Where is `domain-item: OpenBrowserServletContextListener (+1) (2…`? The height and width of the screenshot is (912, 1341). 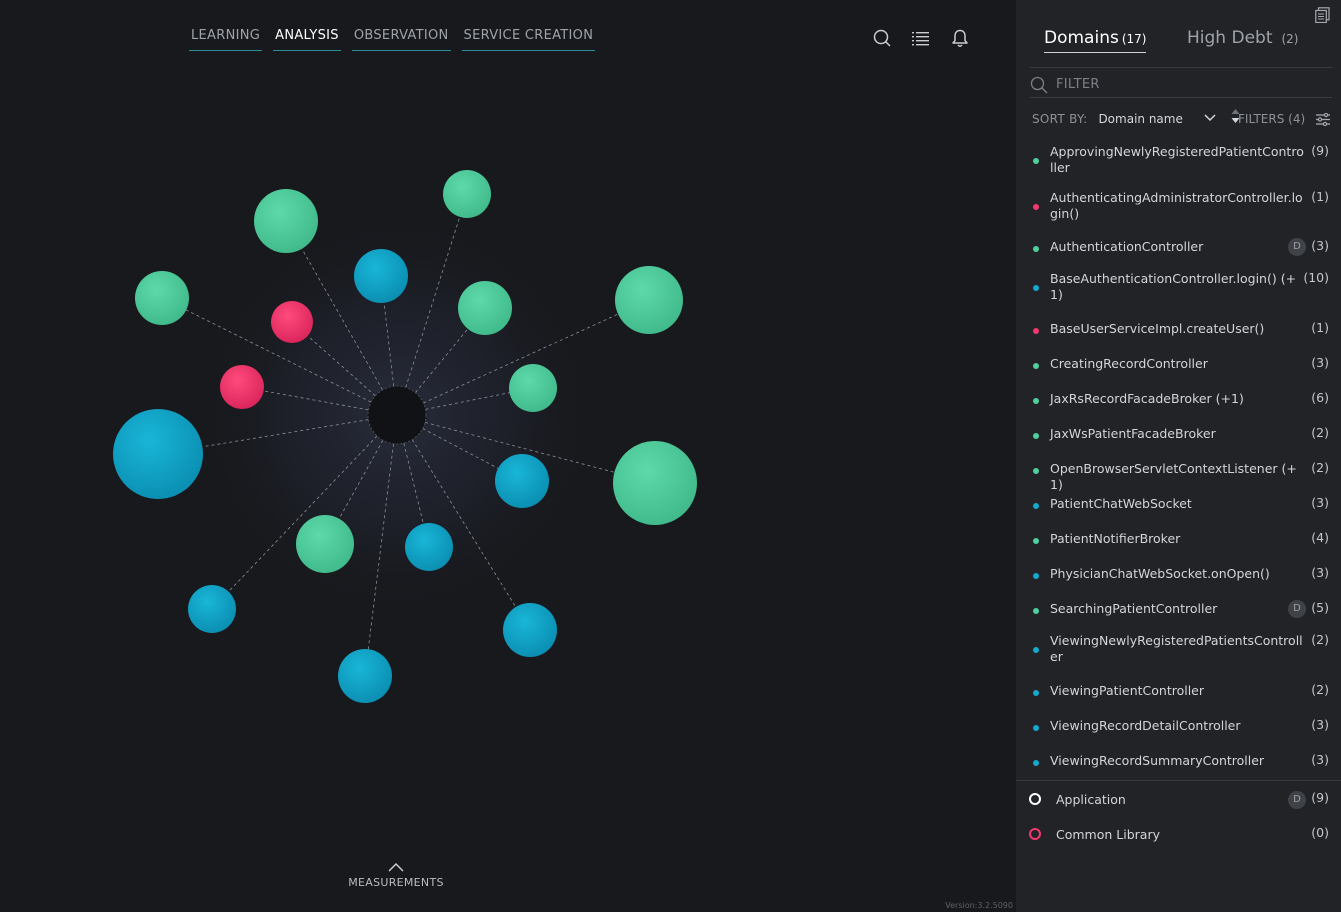
domain-item: OpenBrowserServletContextListener (+1) (2… is located at coordinates (1178, 472).